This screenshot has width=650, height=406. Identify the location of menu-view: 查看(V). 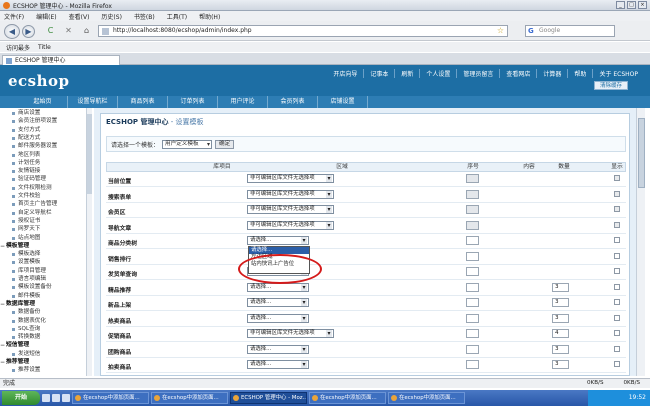
(79, 16).